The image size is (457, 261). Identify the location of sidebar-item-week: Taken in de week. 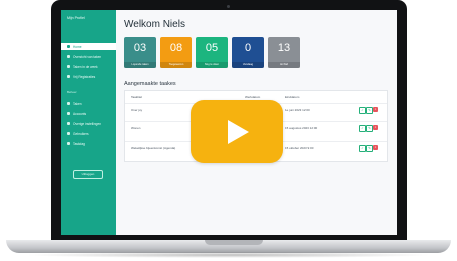
(88, 66).